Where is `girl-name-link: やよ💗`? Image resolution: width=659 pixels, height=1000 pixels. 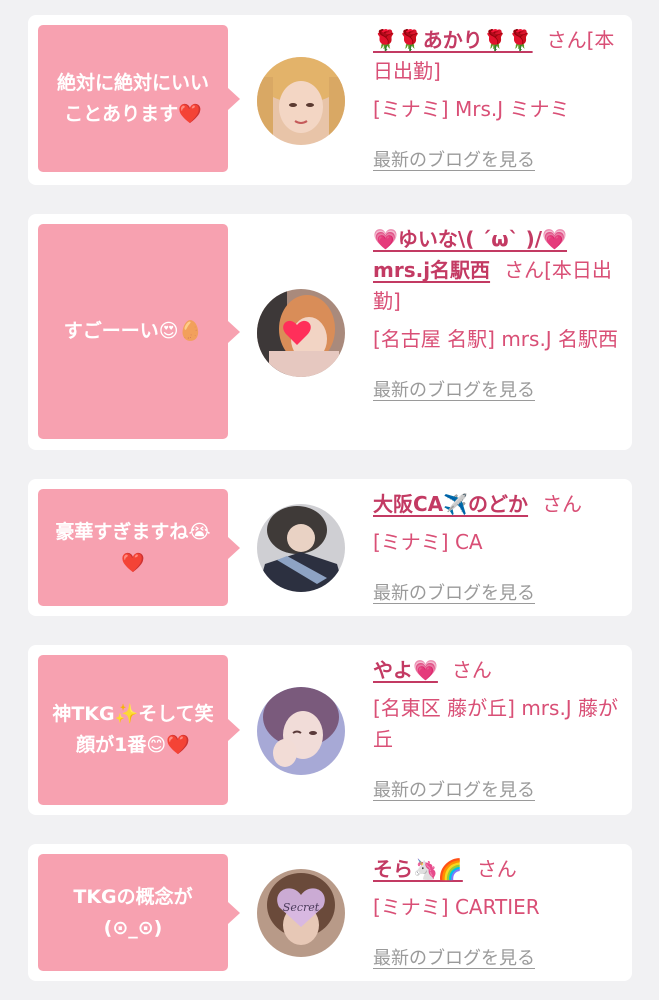 girl-name-link: やよ💗 is located at coordinates (405, 670).